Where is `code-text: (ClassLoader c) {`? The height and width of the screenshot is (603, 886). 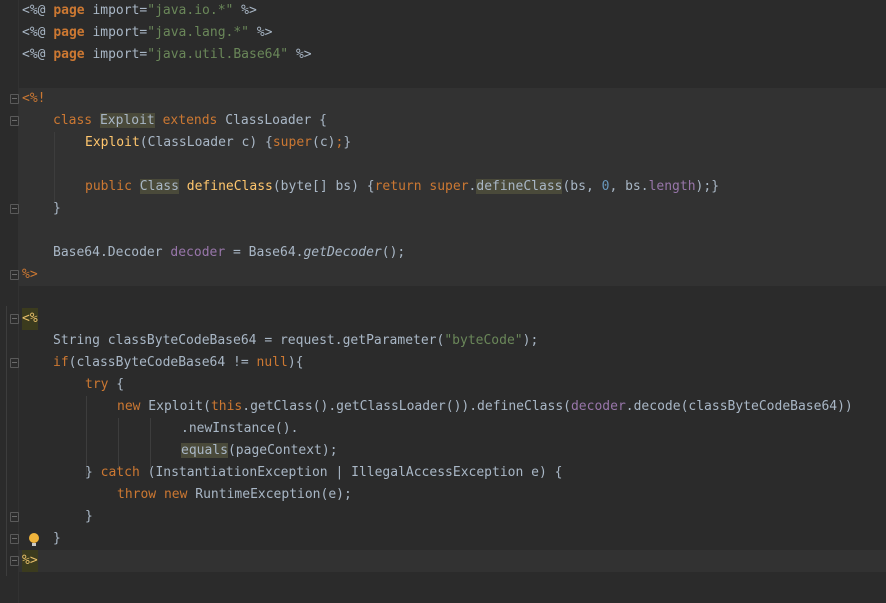
code-text: (ClassLoader c) { is located at coordinates (206, 142).